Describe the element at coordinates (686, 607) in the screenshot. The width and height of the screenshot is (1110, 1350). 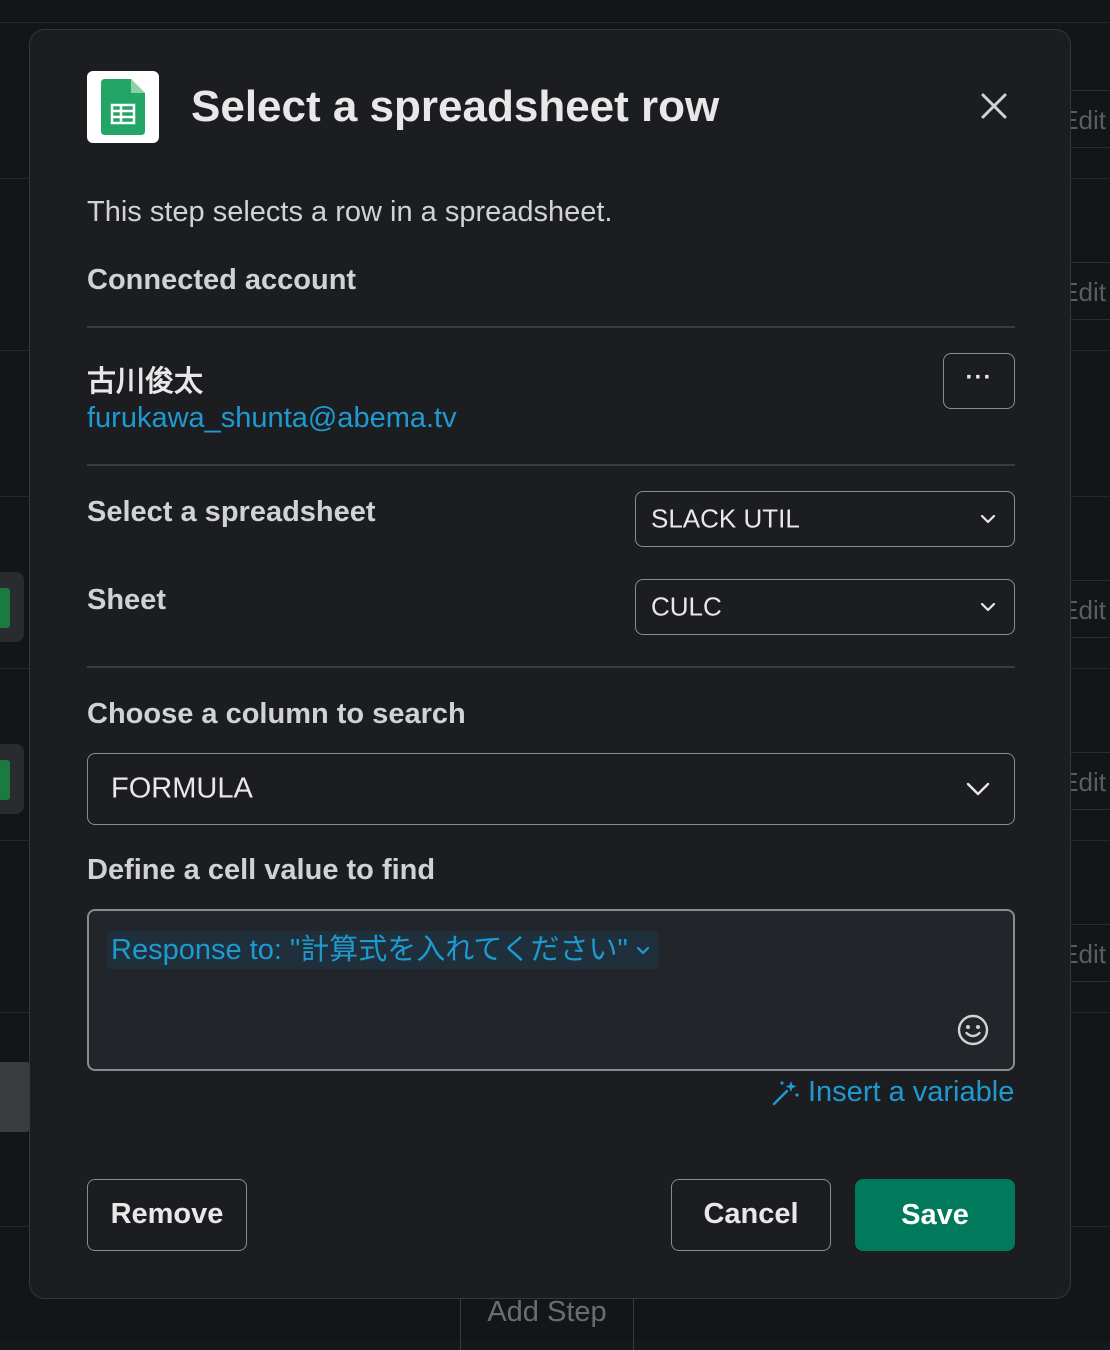
I see `sheet-select-value: CULC` at that location.